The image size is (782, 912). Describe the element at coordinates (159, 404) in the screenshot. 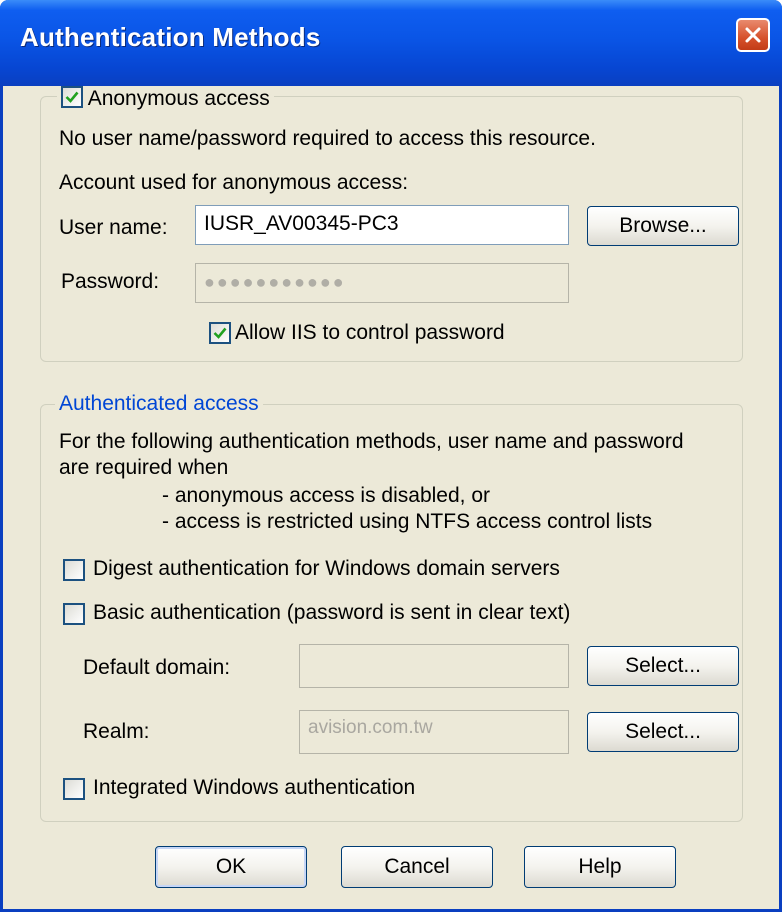

I see `authenticated-access-legend: Authenticated access` at that location.